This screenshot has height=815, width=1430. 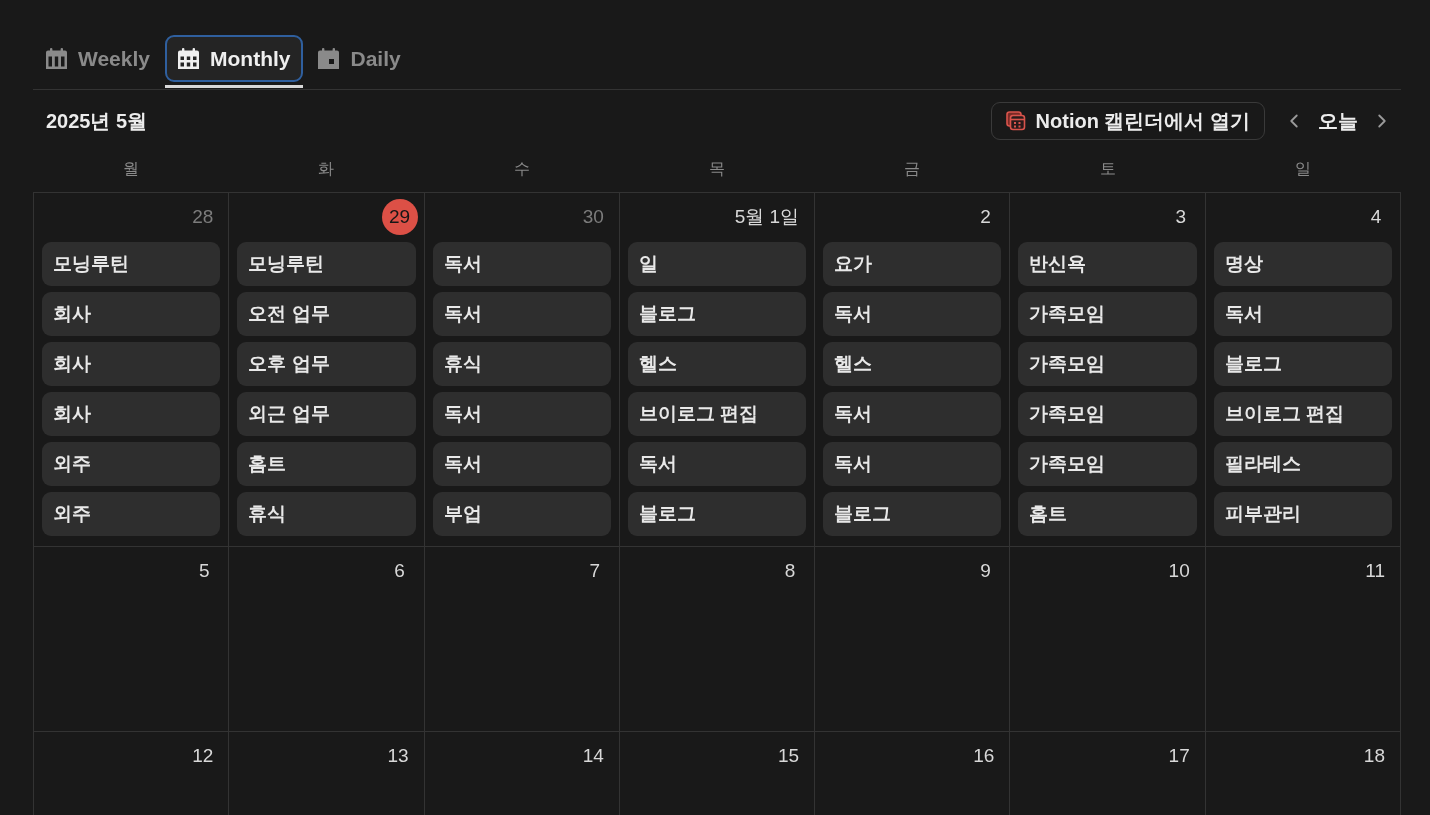 I want to click on date-number: 28, so click(x=203, y=216).